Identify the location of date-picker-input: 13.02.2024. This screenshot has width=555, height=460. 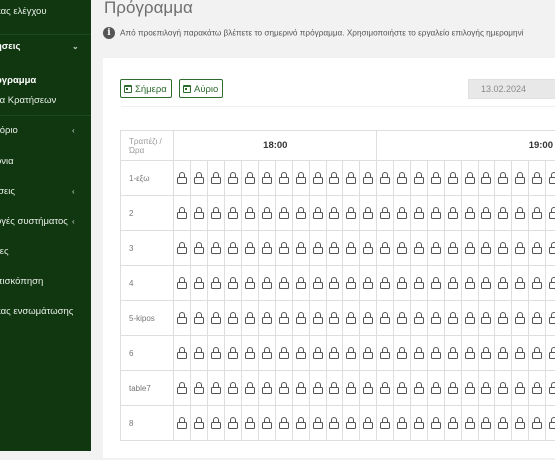
(511, 89).